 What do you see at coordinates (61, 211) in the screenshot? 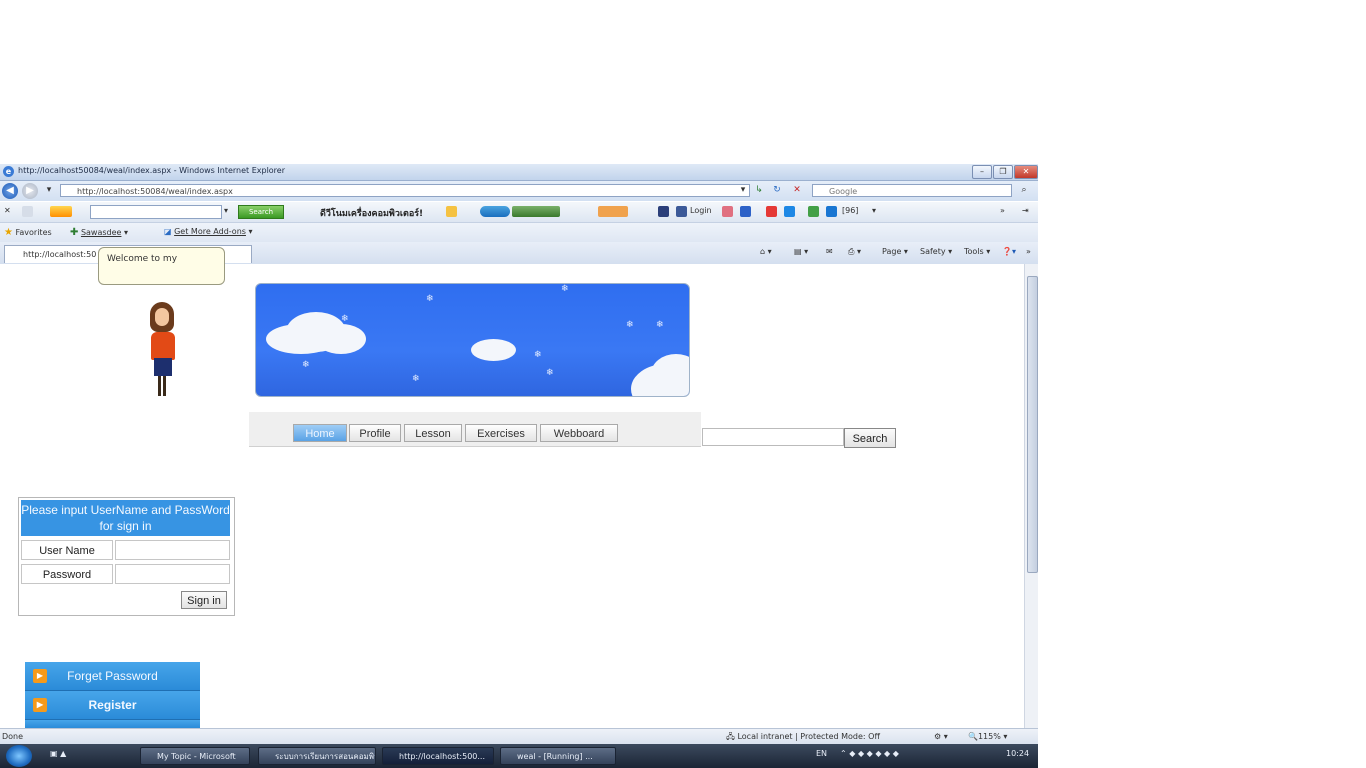
I see `yahoo-icon` at bounding box center [61, 211].